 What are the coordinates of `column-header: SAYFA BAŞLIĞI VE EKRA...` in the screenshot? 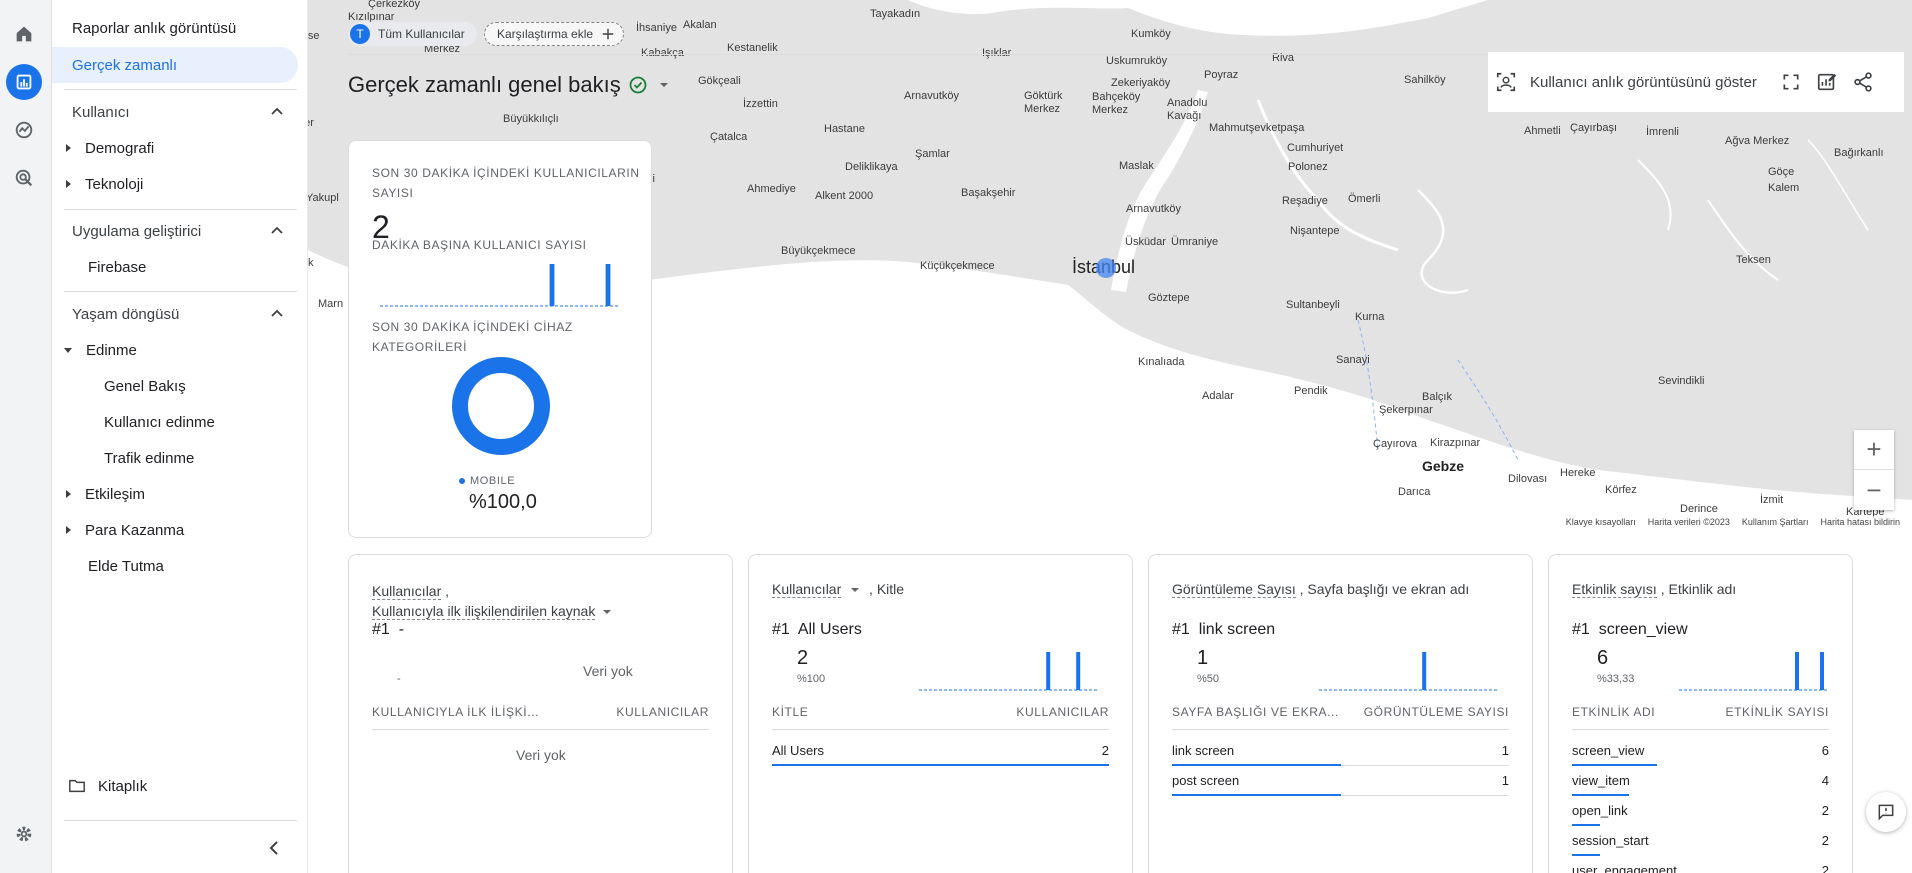 It's located at (1255, 712).